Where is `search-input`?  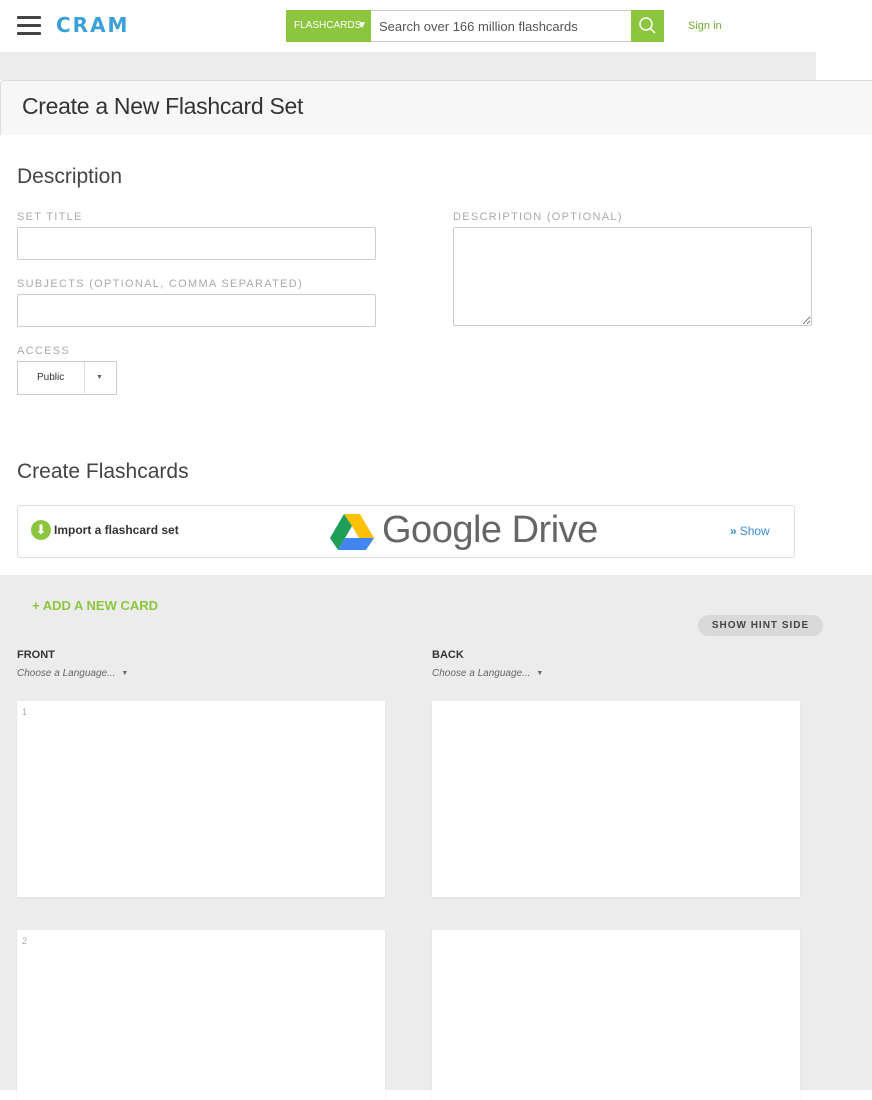
search-input is located at coordinates (501, 26).